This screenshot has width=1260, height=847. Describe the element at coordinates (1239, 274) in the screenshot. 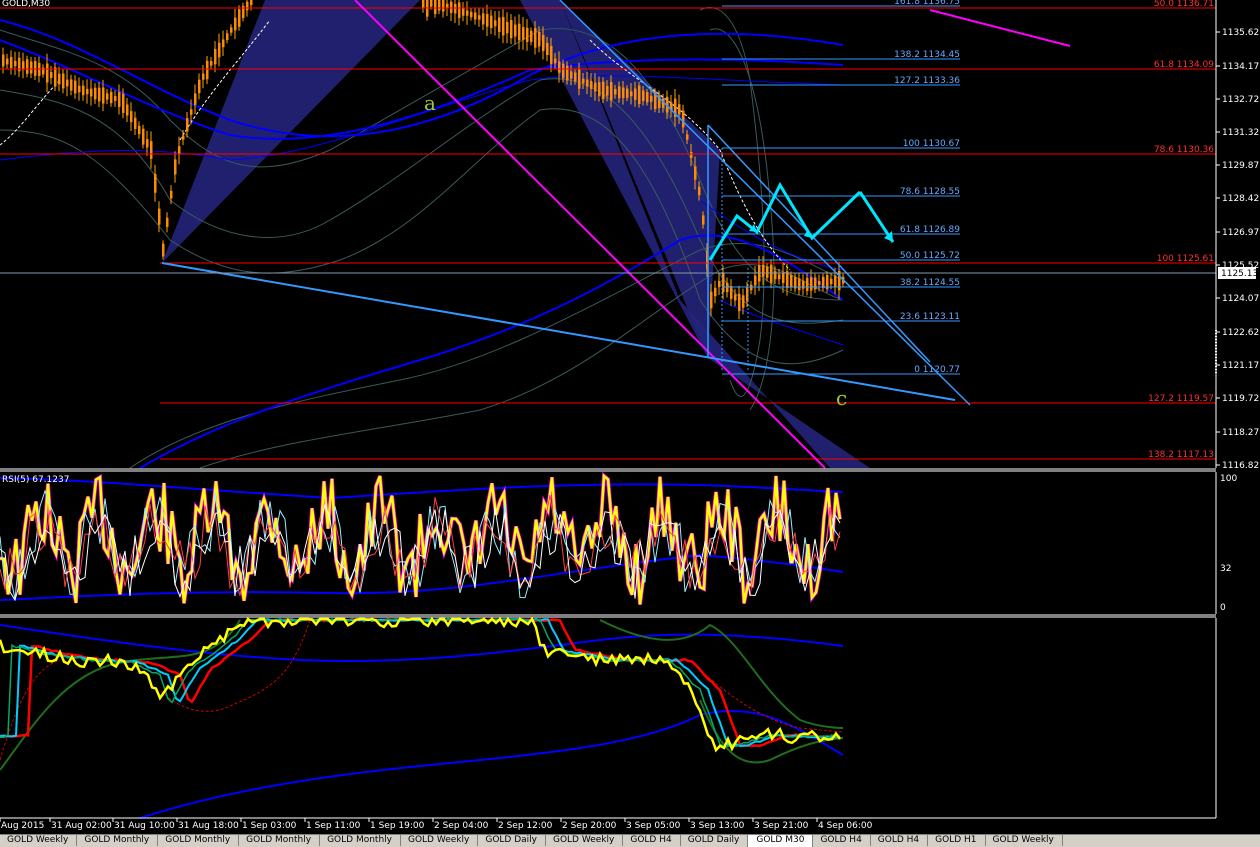

I see `current-price-label: 1125.13` at that location.